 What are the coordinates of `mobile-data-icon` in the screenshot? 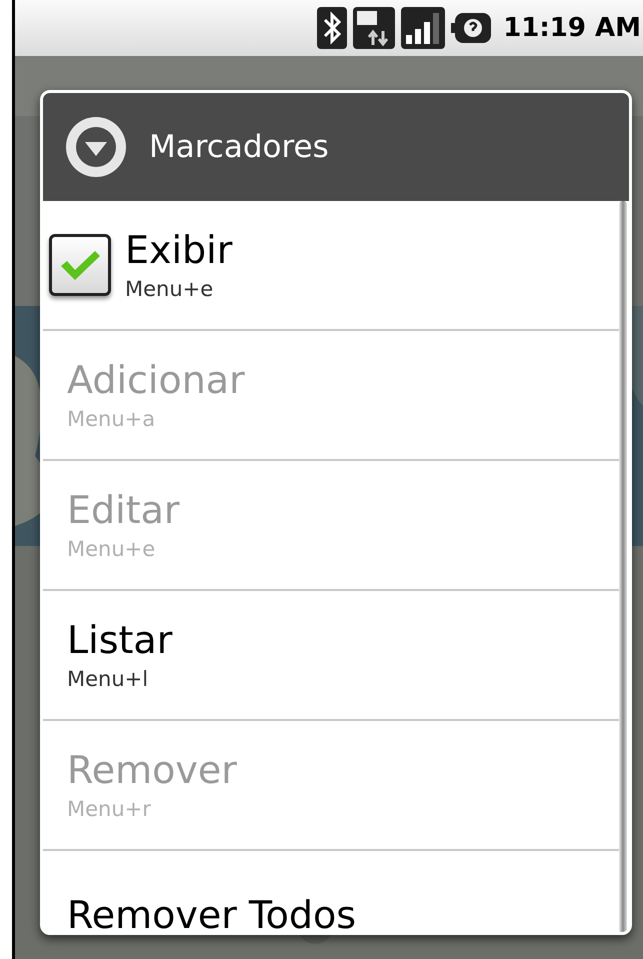 It's located at (374, 28).